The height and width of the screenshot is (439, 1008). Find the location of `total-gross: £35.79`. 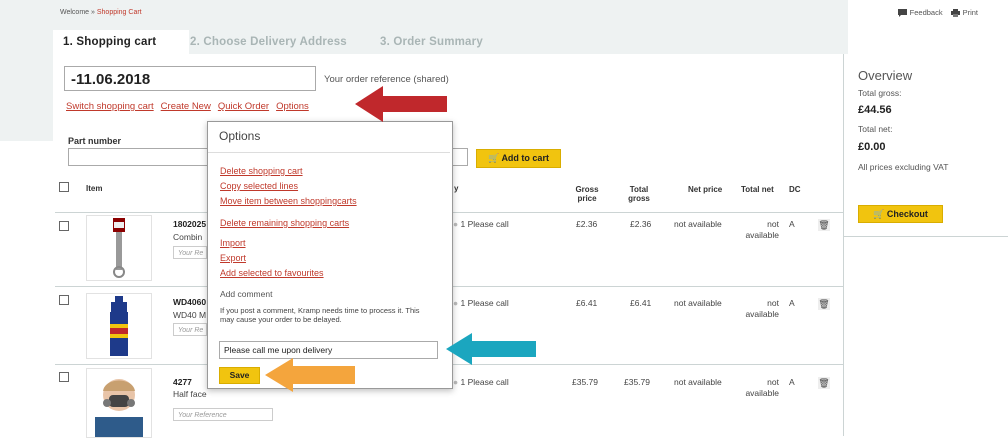

total-gross: £35.79 is located at coordinates (637, 382).